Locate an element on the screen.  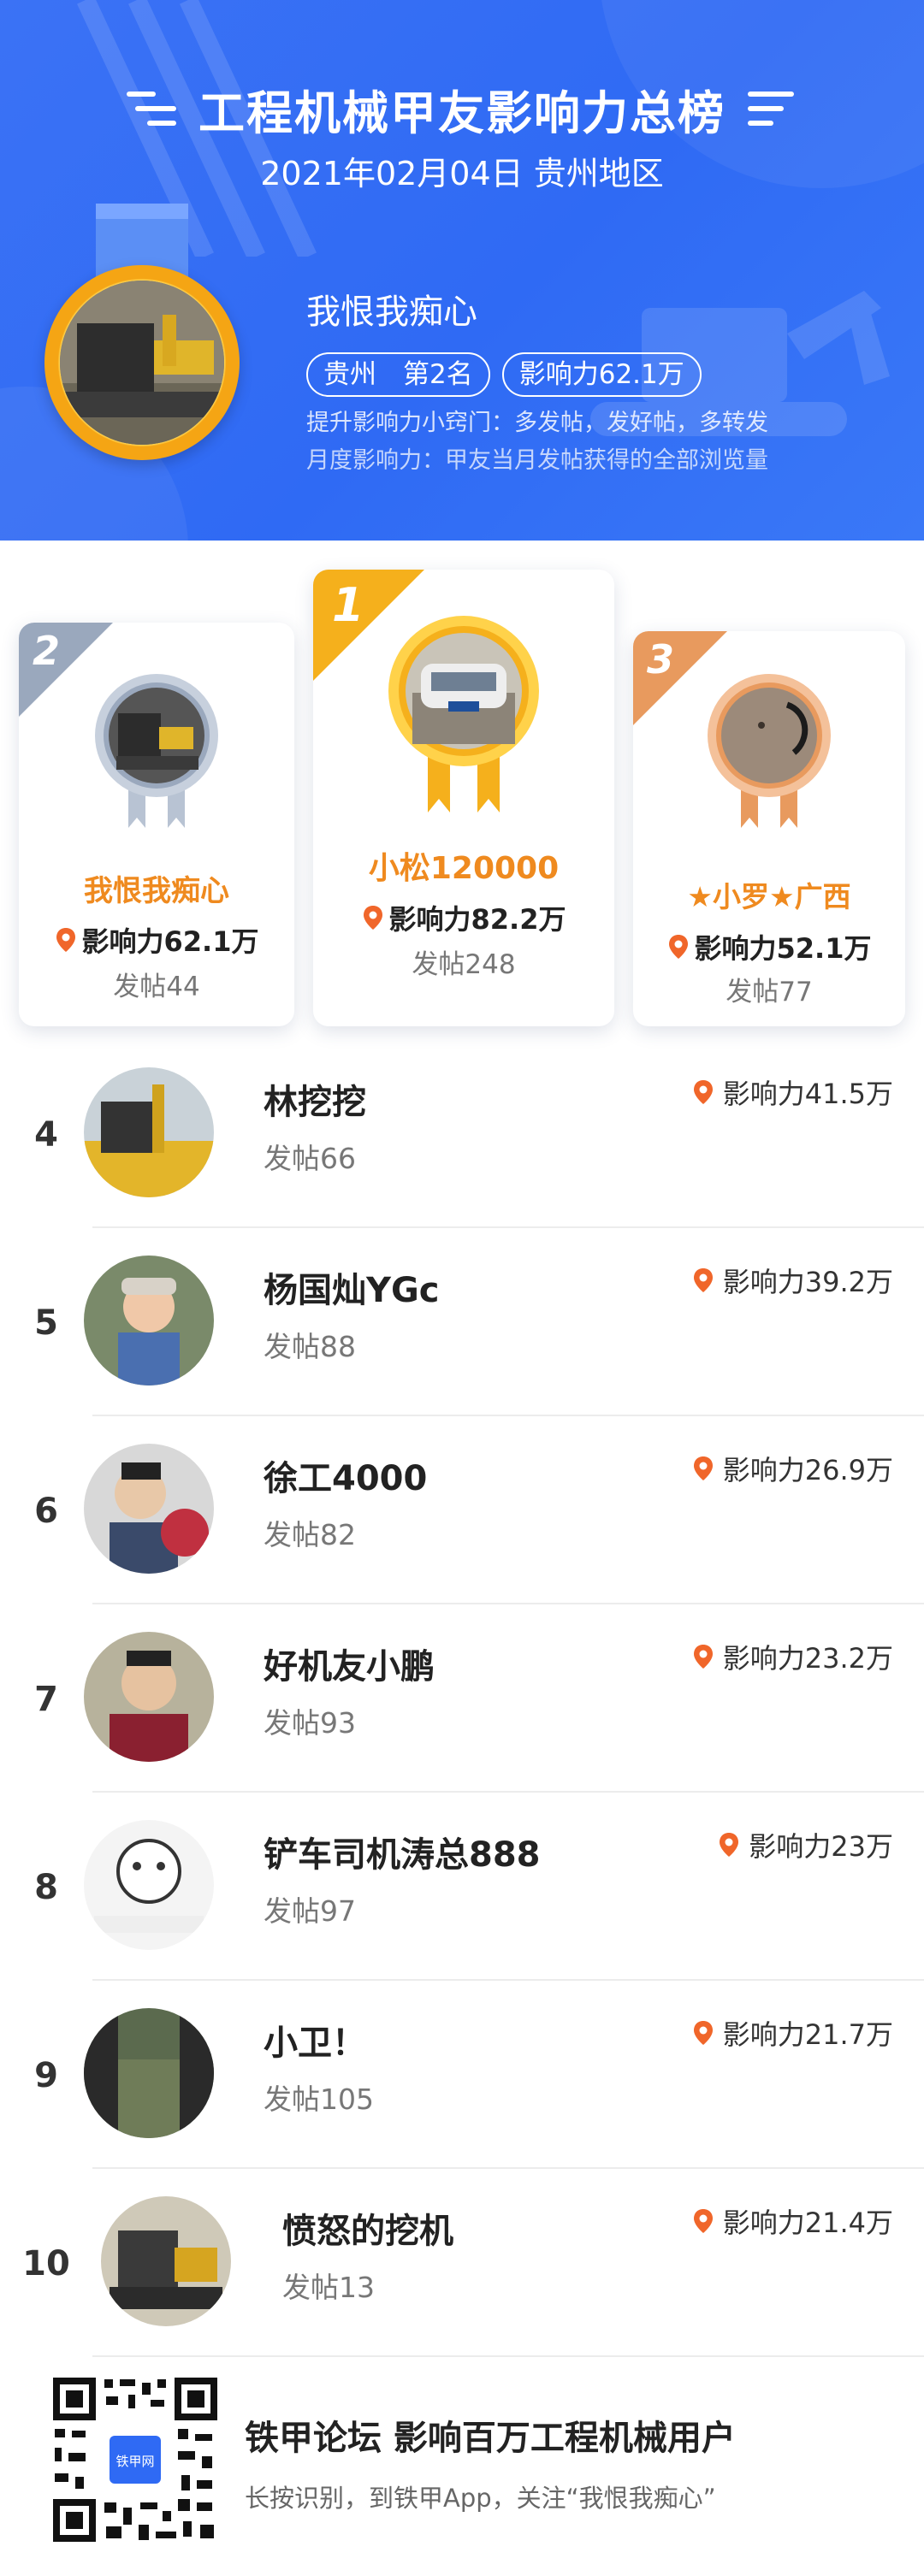
my-avatar is located at coordinates (142, 362).